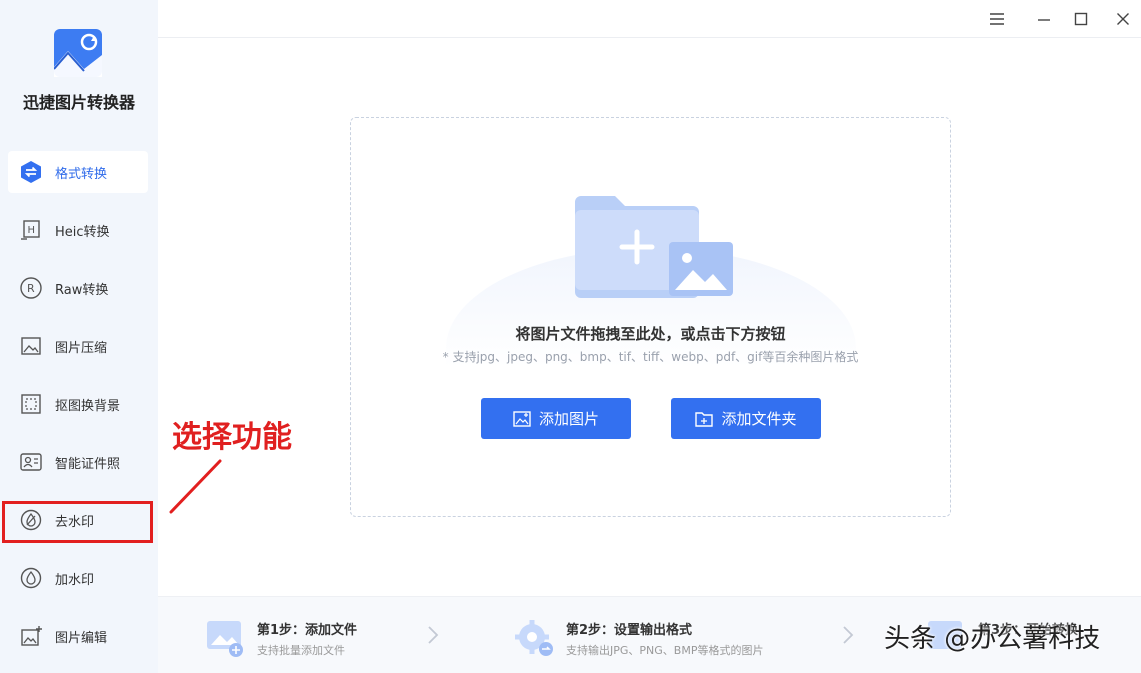 The width and height of the screenshot is (1141, 673). I want to click on sidebar-item-add-watermark: 加水印, so click(78, 578).